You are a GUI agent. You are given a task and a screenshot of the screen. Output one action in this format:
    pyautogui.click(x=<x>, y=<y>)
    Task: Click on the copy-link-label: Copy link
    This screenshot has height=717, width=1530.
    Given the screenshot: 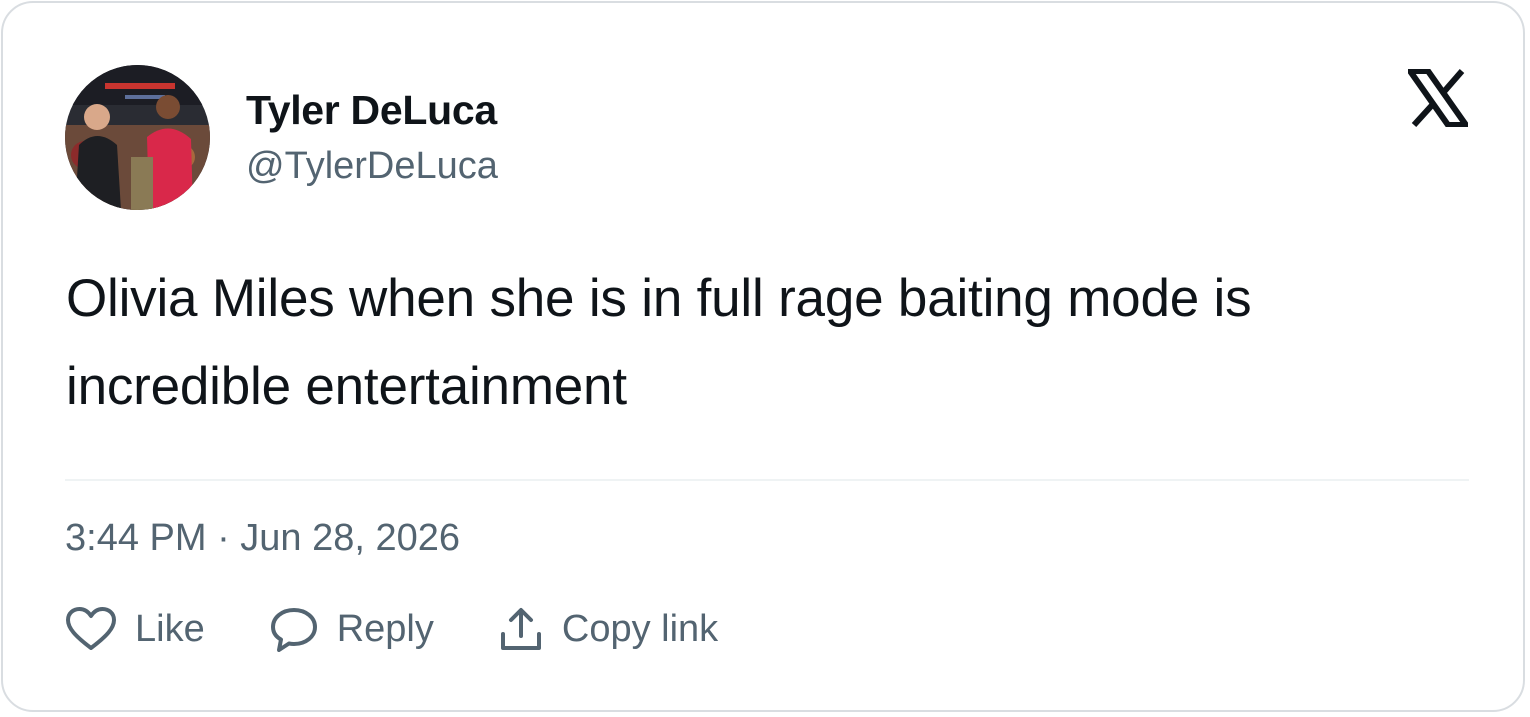 What is the action you would take?
    pyautogui.click(x=640, y=628)
    